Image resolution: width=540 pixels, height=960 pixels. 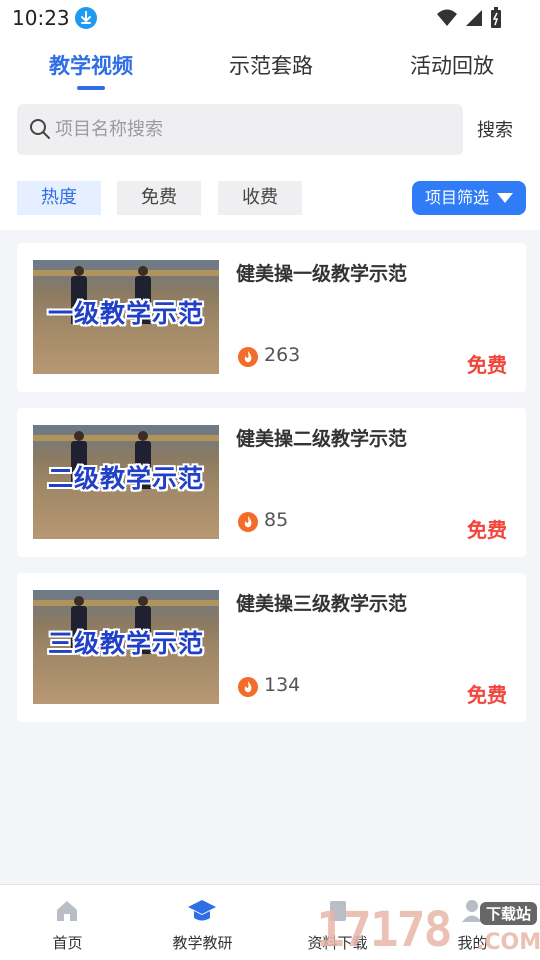 I want to click on video-thumbnail: 三级教学示范, so click(x=126, y=647).